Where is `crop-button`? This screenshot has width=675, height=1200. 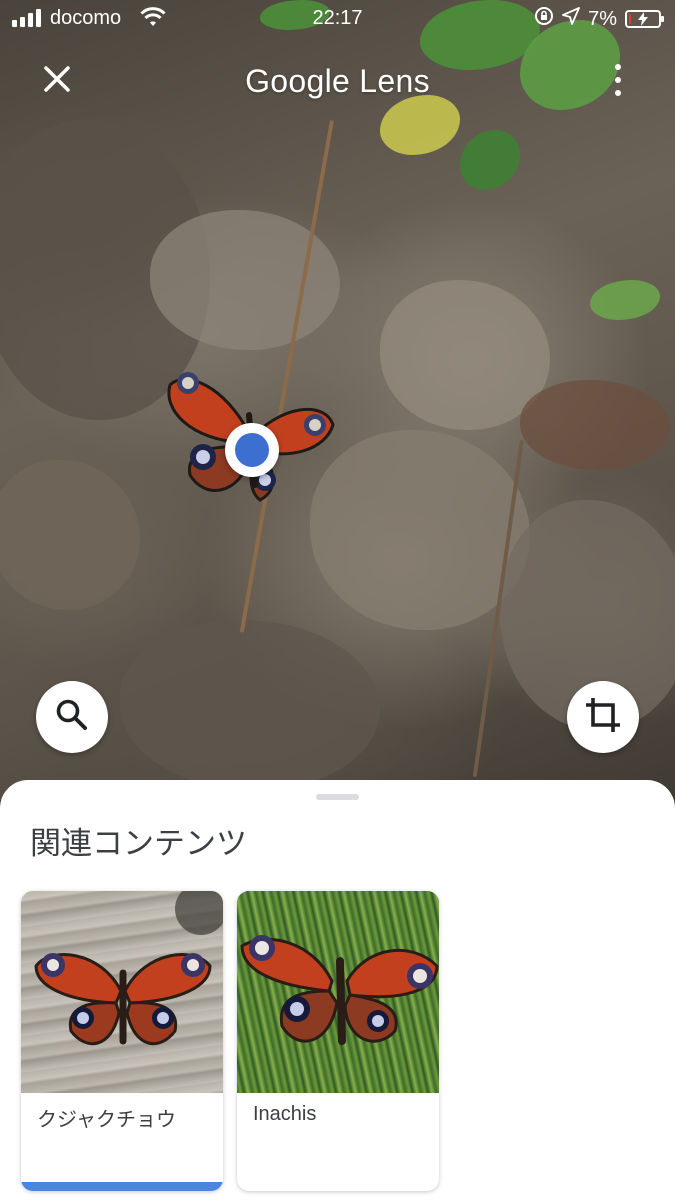
crop-button is located at coordinates (603, 717).